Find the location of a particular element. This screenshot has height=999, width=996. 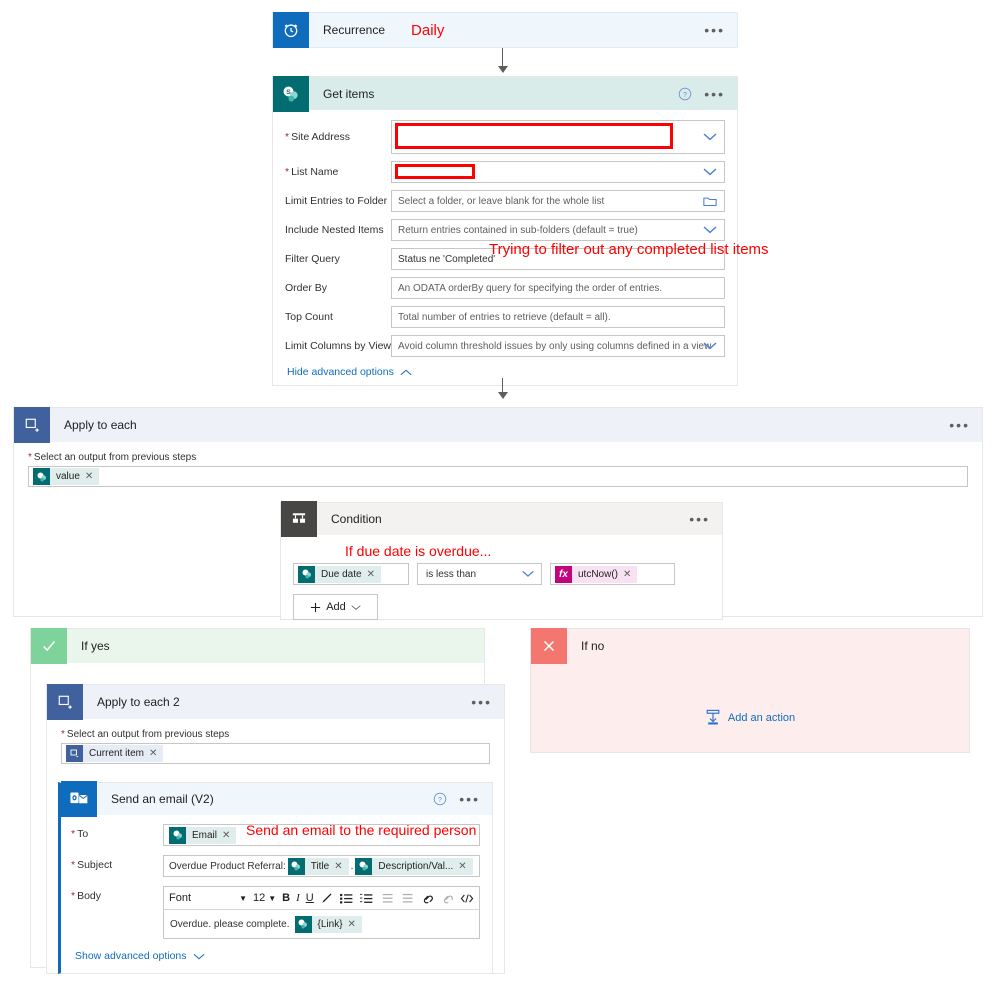

token-title: Title ✕ is located at coordinates (318, 866).